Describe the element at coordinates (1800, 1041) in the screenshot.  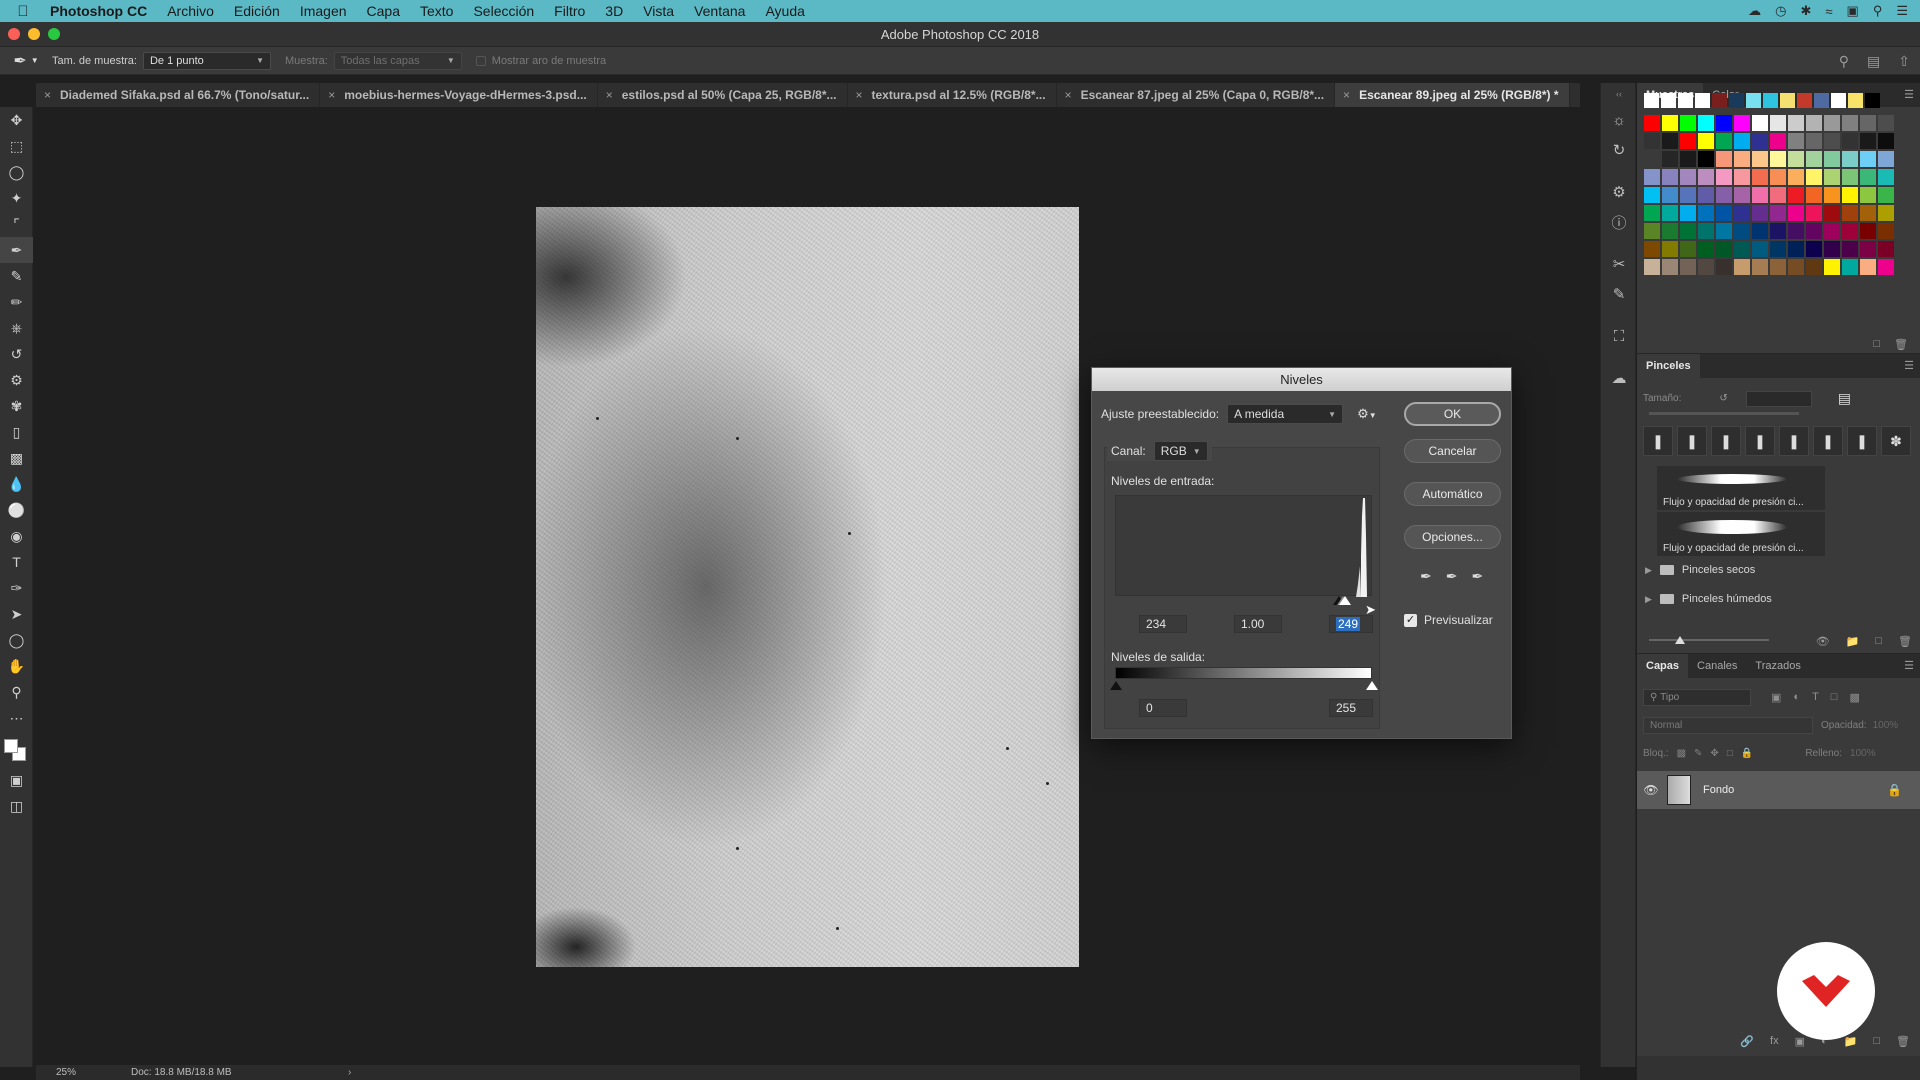
I see `layer-mask-icon: ▣` at that location.